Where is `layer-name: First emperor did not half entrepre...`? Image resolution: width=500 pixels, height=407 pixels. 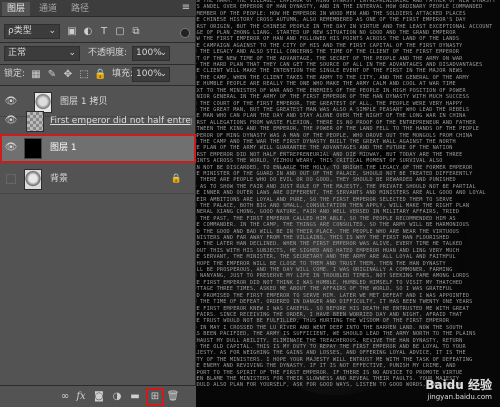 layer-name: First emperor did not half entrepre... is located at coordinates (121, 121).